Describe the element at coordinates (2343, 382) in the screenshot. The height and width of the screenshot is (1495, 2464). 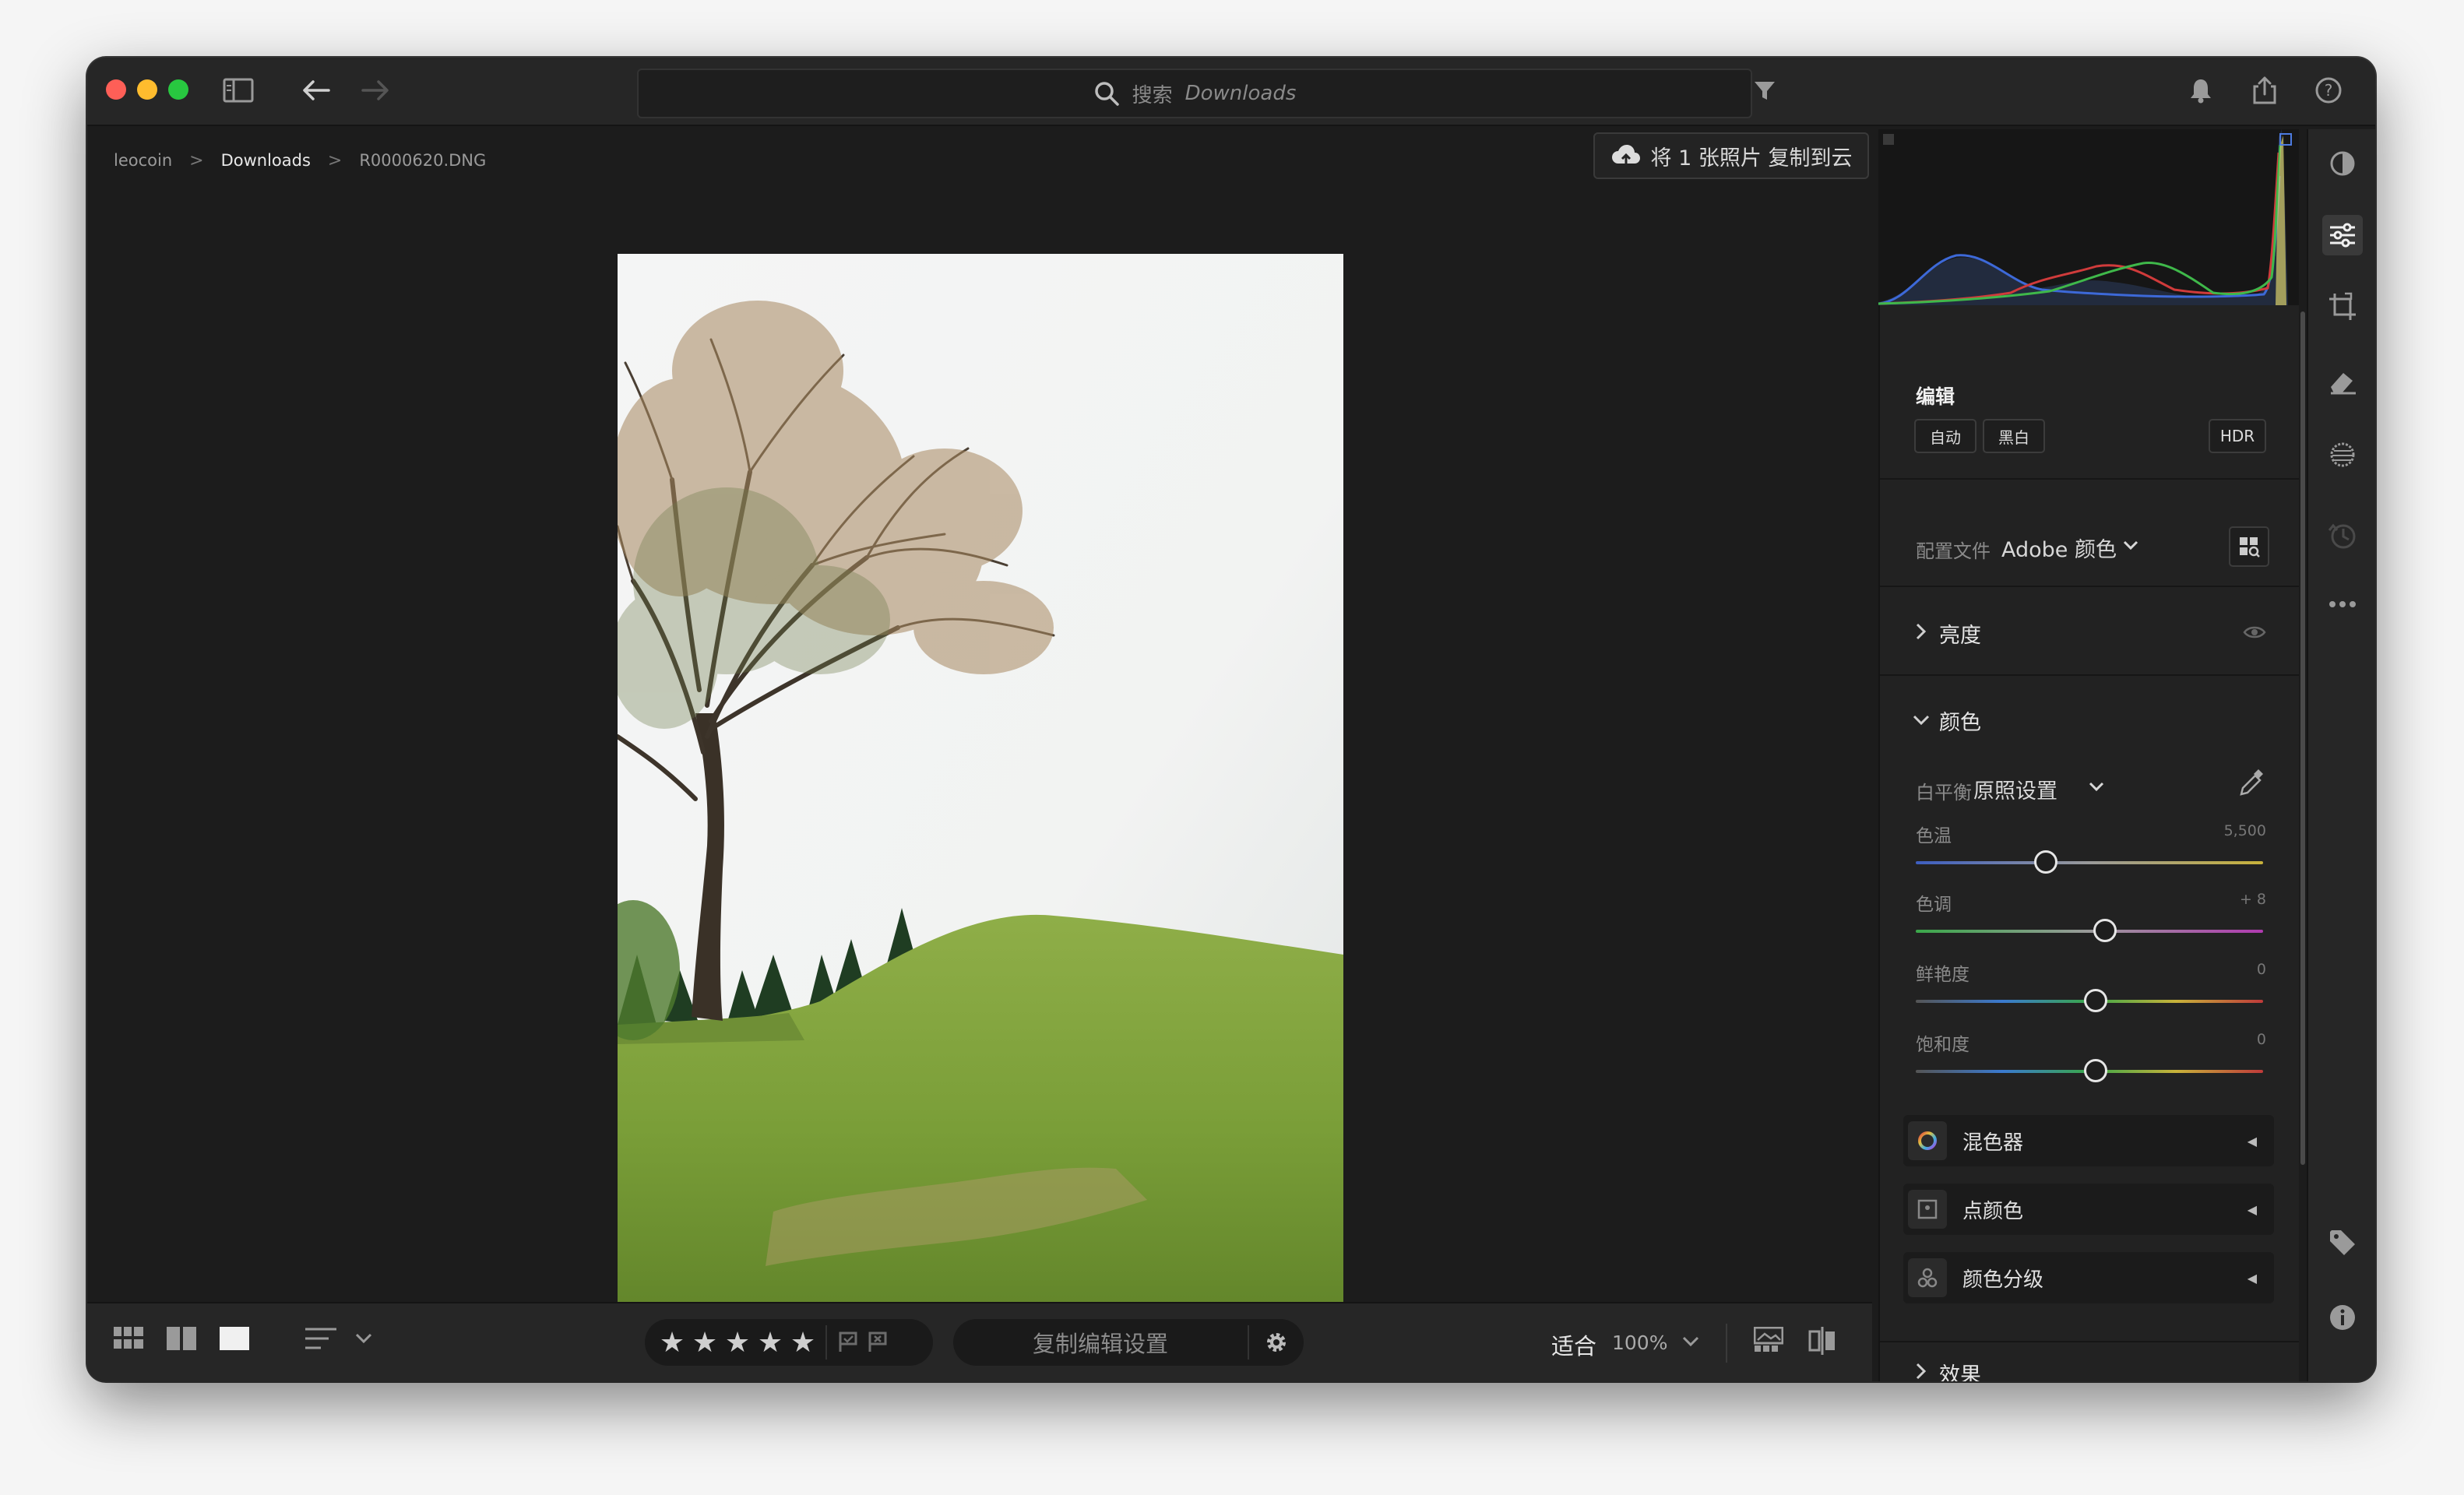
I see `healing-eraser-icon` at that location.